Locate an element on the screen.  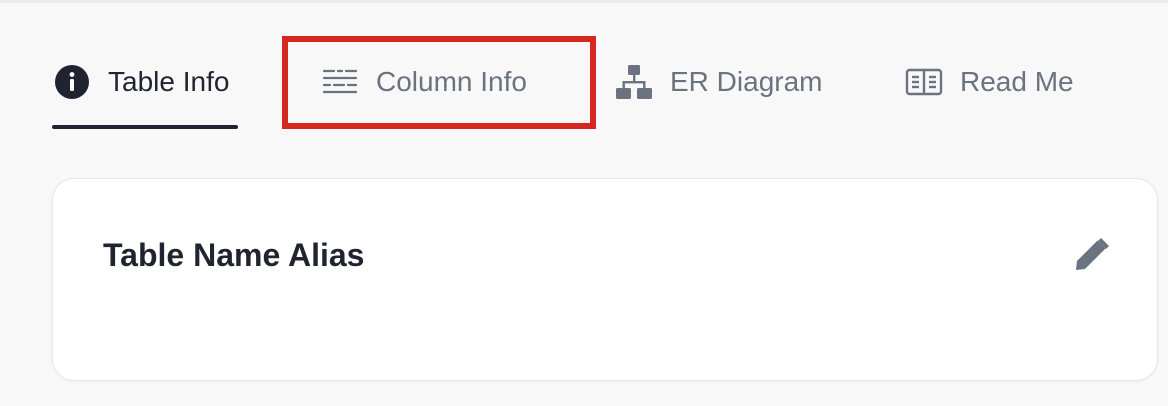
tab-read-me-label: Read Me is located at coordinates (1017, 81).